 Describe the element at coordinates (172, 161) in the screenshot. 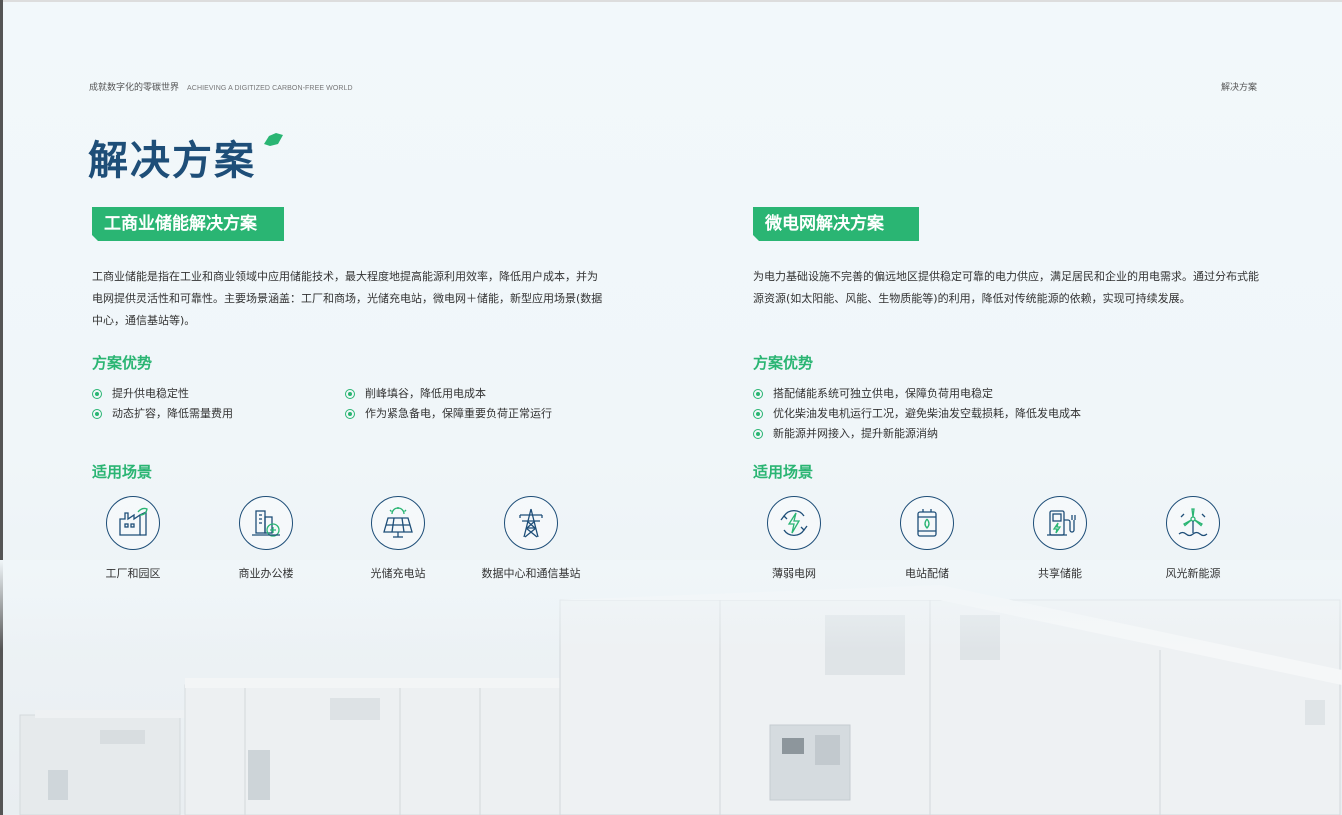

I see `page-title: 解决方案` at that location.